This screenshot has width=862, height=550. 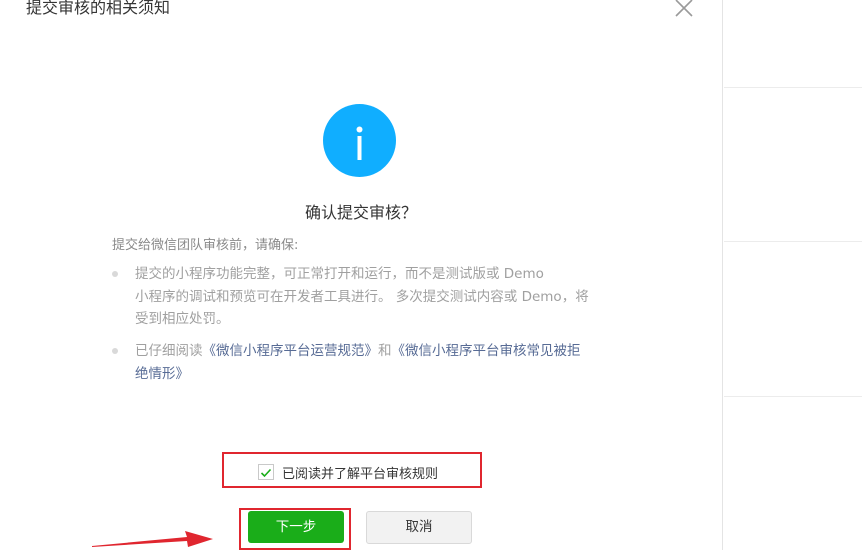 I want to click on rejection-cases-link-cont: 绝情形》, so click(x=162, y=374).